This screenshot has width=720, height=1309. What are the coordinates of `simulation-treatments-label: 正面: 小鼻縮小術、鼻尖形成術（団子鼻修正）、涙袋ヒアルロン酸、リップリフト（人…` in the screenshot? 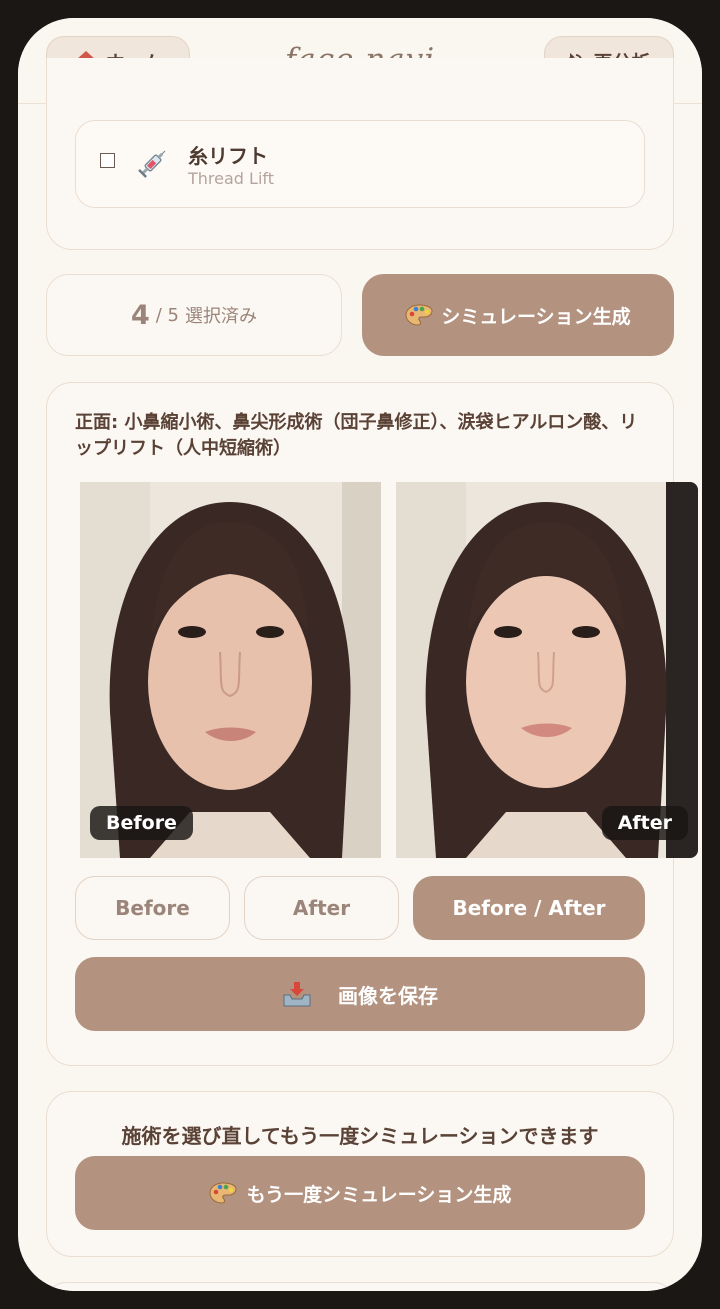 It's located at (356, 435).